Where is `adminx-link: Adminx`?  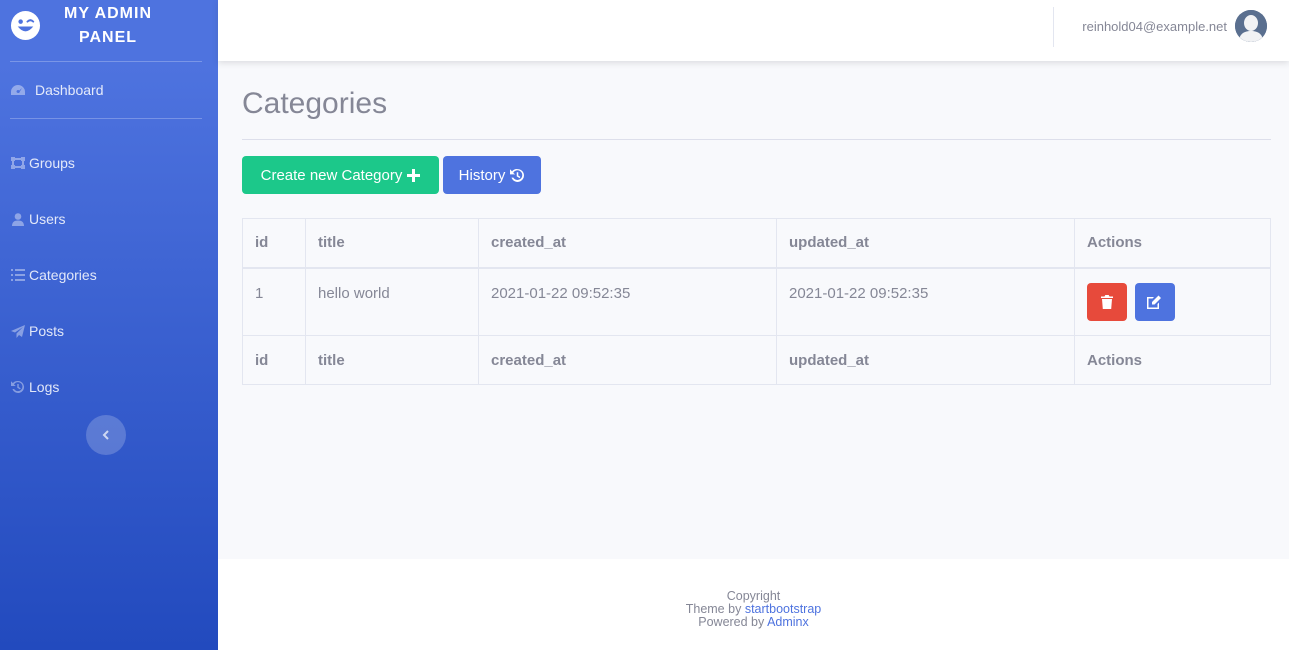 adminx-link: Adminx is located at coordinates (788, 622).